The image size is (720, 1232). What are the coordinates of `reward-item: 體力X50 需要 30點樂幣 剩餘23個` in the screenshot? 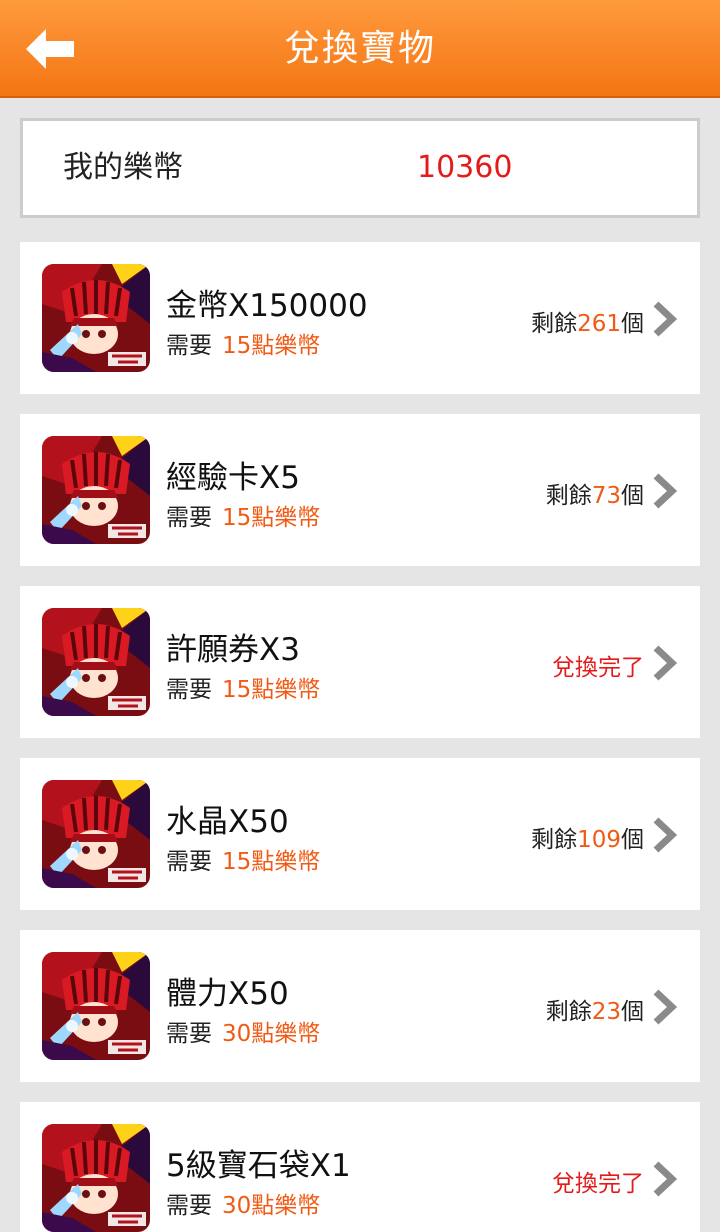 It's located at (360, 1006).